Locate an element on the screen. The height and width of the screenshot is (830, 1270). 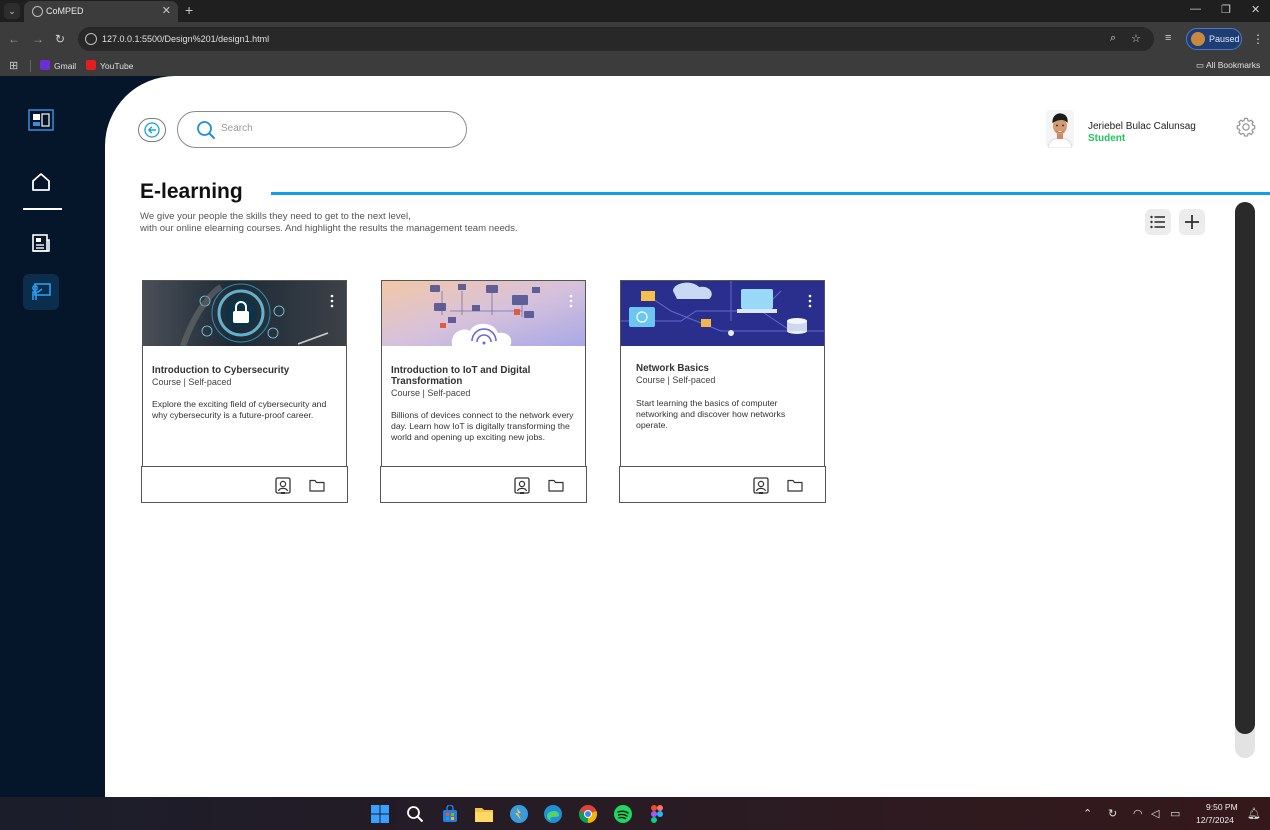
os-taskbar: ⌃ ↻ ◠ ◁ ▭ 9:50 PM 12/7/2024 🔔︎ is located at coordinates (635, 813).